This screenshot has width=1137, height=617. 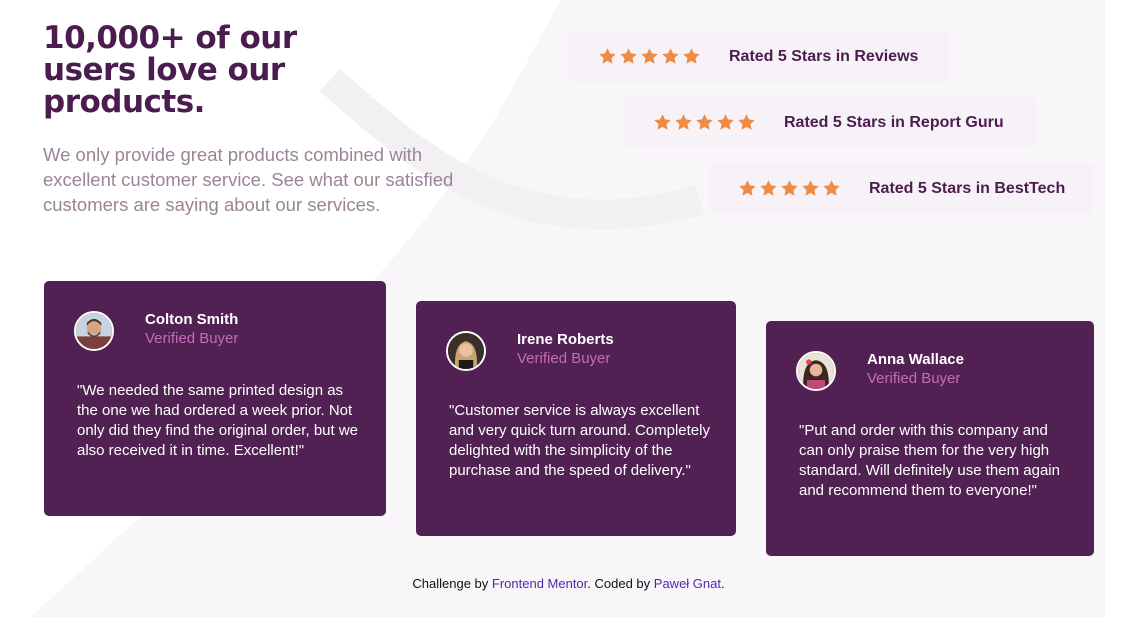 What do you see at coordinates (539, 583) in the screenshot?
I see `frontend-mentor-link: Frontend Mentor` at bounding box center [539, 583].